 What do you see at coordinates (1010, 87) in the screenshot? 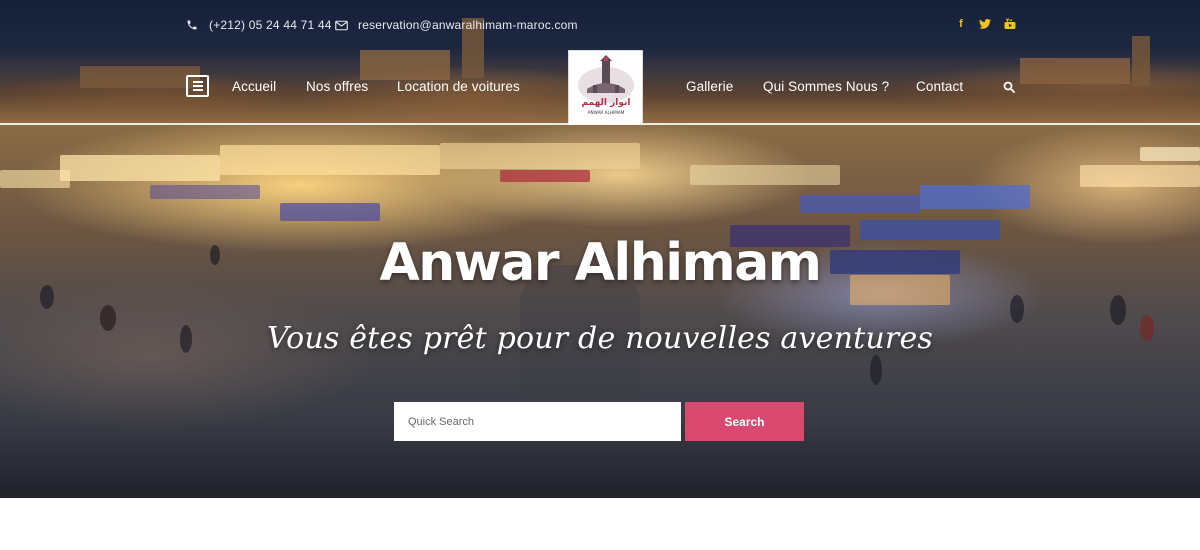
I see `search-icon` at bounding box center [1010, 87].